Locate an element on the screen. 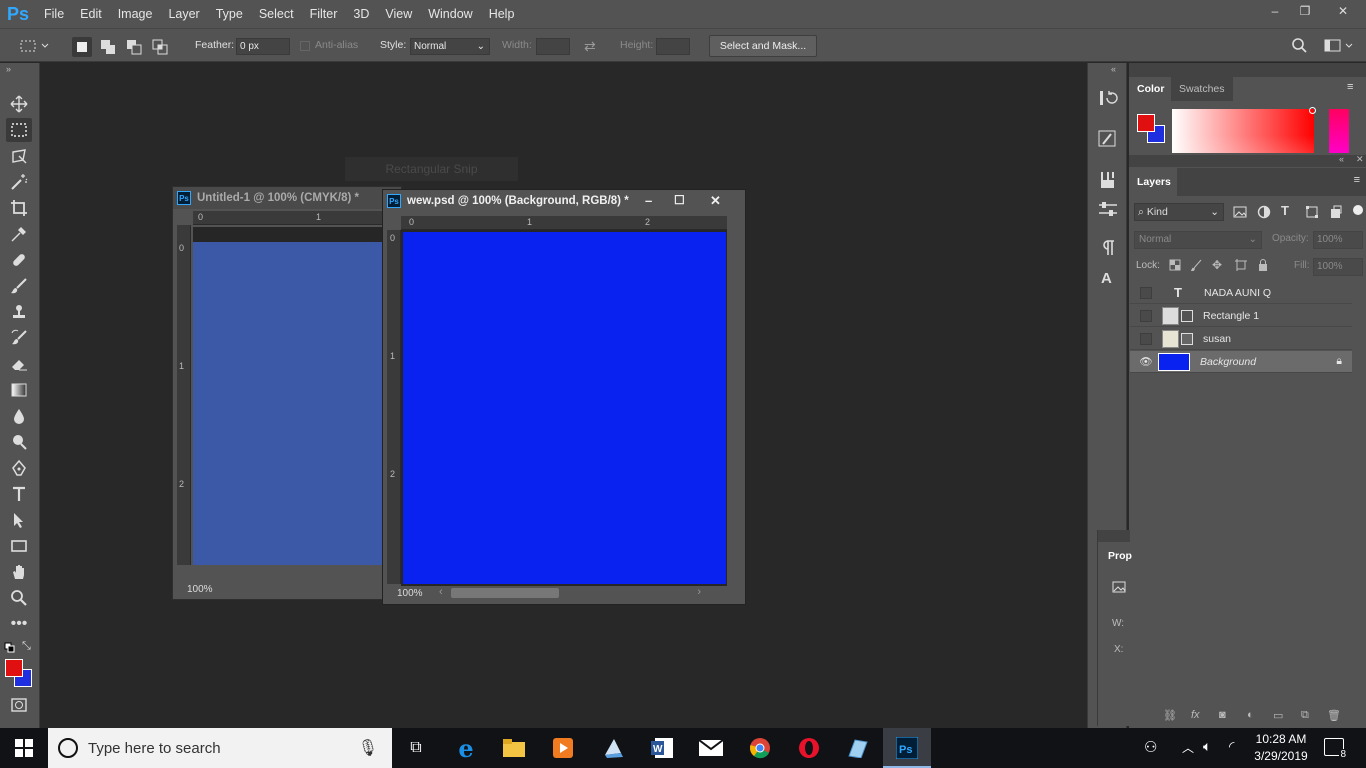 This screenshot has width=1366, height=768. mail-icon is located at coordinates (711, 748).